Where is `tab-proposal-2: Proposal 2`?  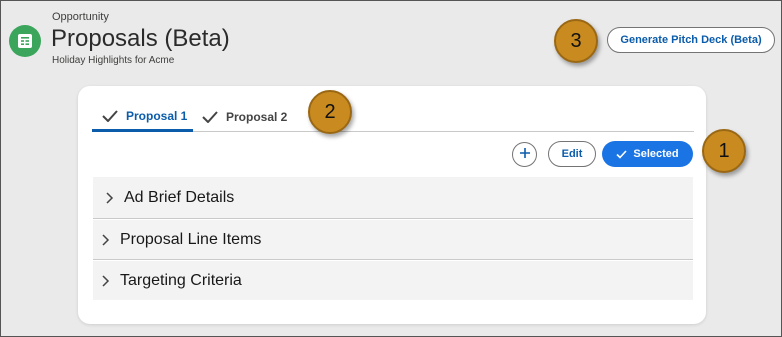 tab-proposal-2: Proposal 2 is located at coordinates (244, 117).